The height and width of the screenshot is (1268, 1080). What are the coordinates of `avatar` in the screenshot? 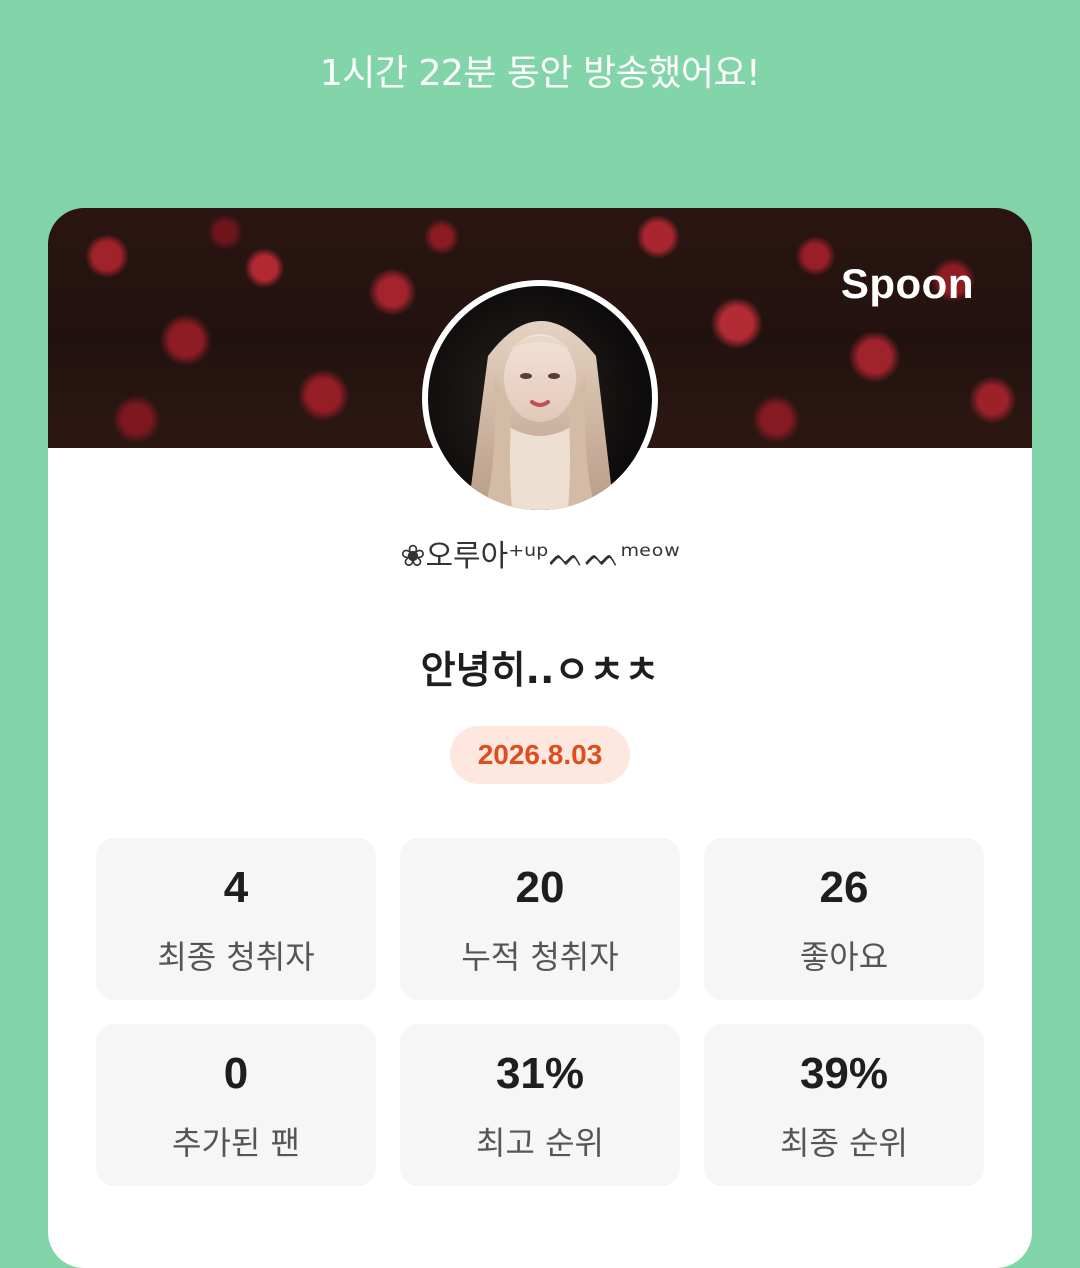 It's located at (540, 398).